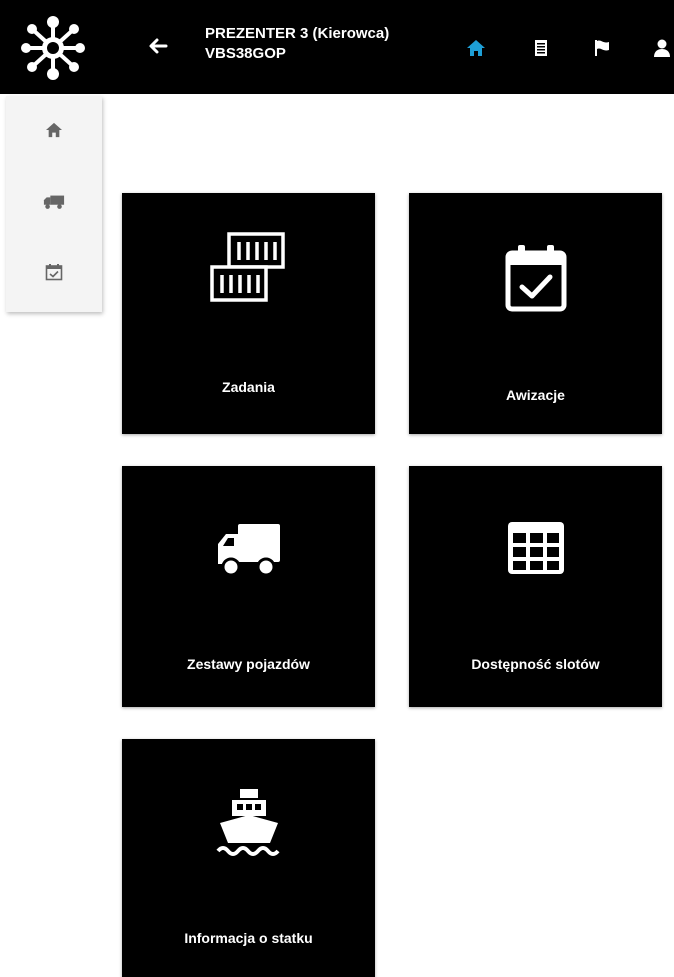 The width and height of the screenshot is (674, 977). Describe the element at coordinates (247, 267) in the screenshot. I see `containers-icon` at that location.